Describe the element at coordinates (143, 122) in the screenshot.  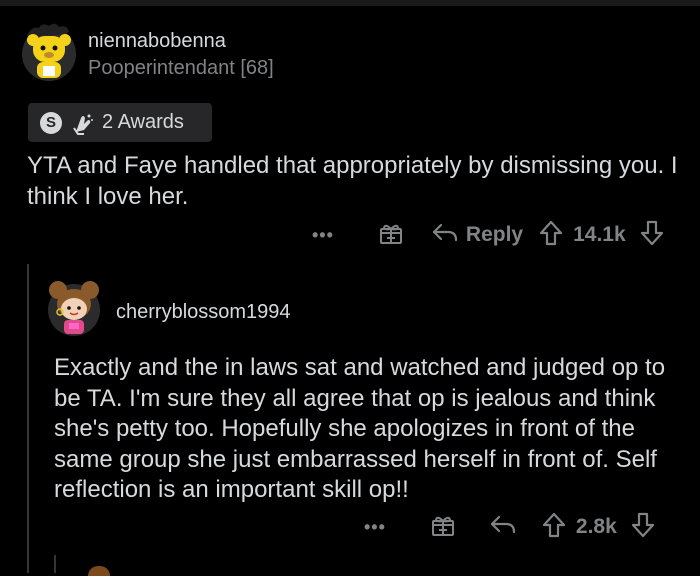
I see `awards-label: 2 Awards` at that location.